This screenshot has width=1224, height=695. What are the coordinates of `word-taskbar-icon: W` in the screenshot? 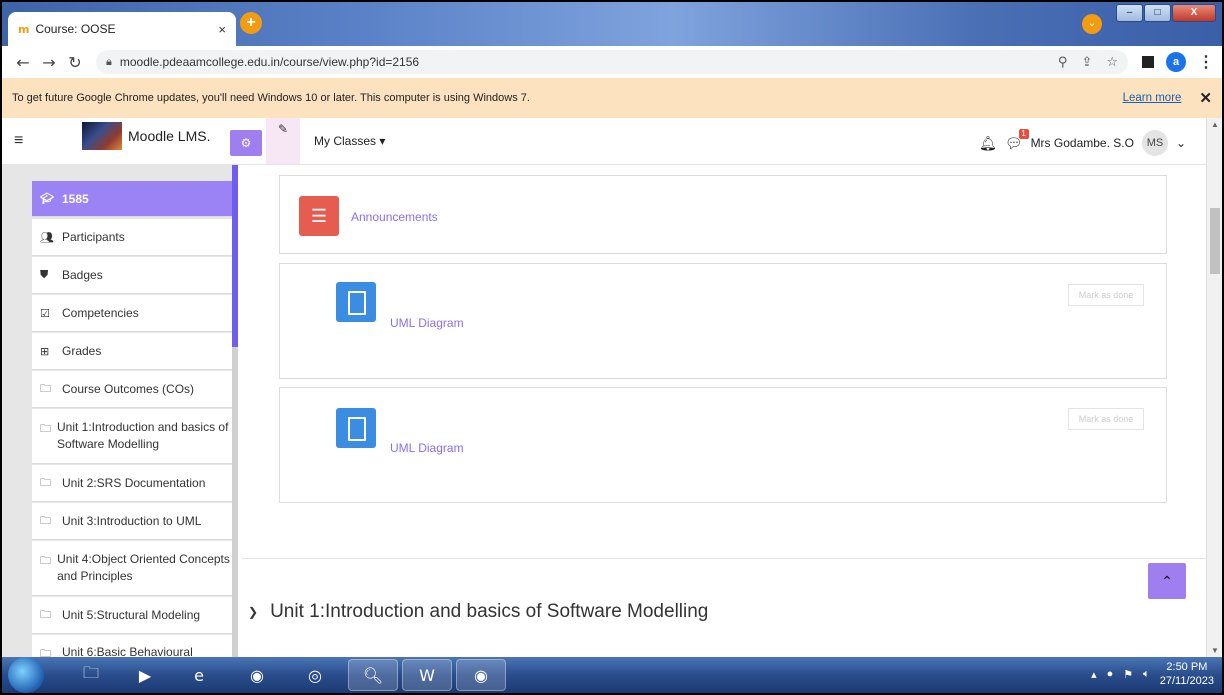 It's located at (427, 675).